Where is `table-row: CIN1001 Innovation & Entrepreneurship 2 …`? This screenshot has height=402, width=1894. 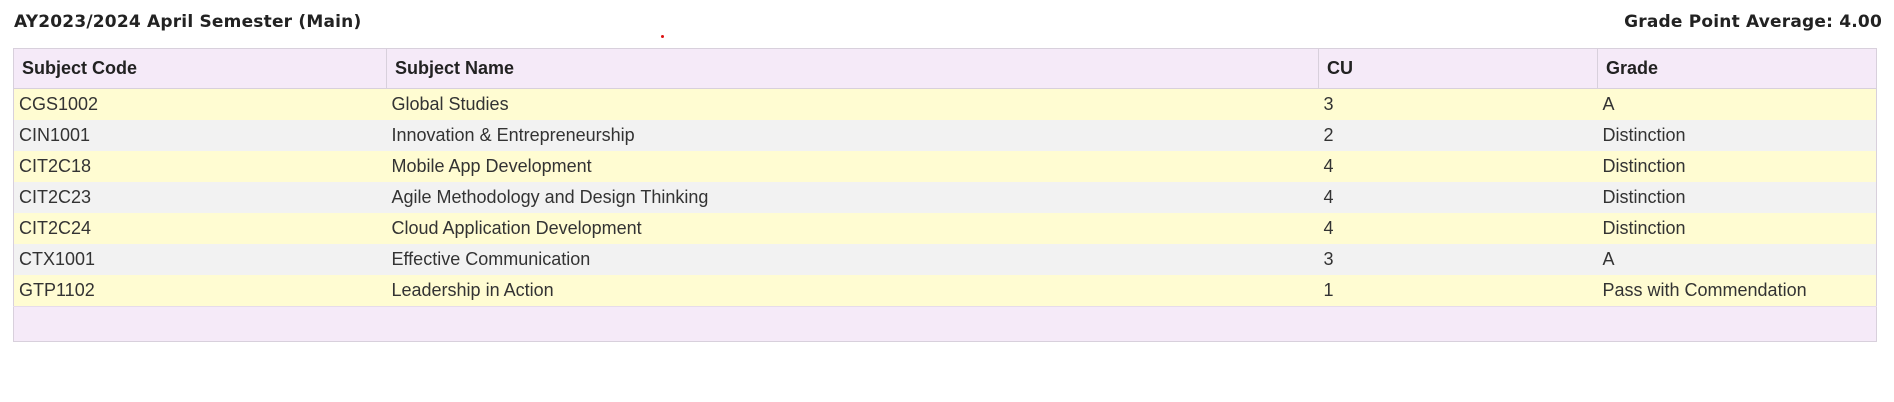 table-row: CIN1001 Innovation & Entrepreneurship 2 … is located at coordinates (945, 135).